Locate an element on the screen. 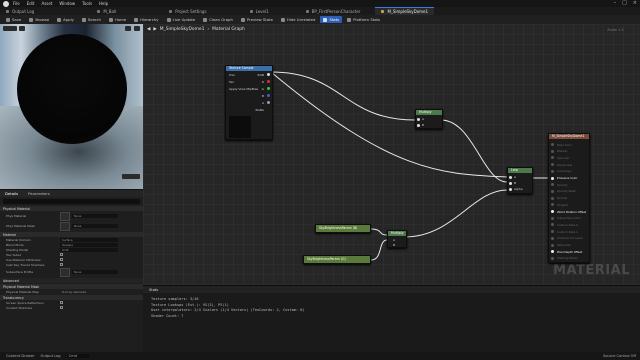  platform-stats-button: Platform Stats is located at coordinates (363, 19).